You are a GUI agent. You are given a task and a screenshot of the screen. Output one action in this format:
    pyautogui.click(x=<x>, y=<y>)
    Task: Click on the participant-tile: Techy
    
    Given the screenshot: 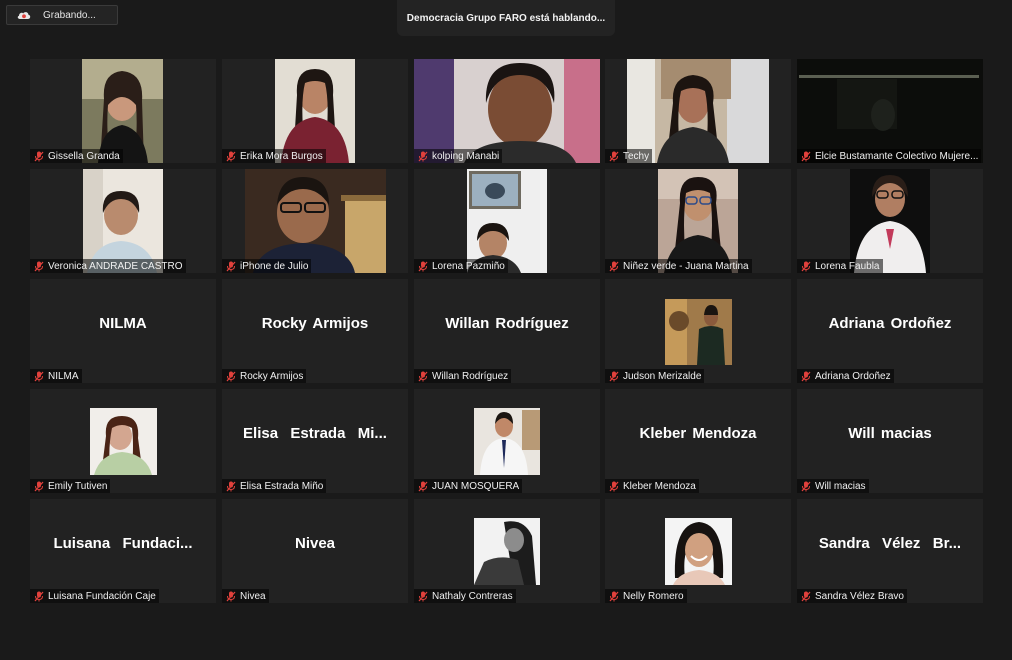 What is the action you would take?
    pyautogui.click(x=698, y=111)
    